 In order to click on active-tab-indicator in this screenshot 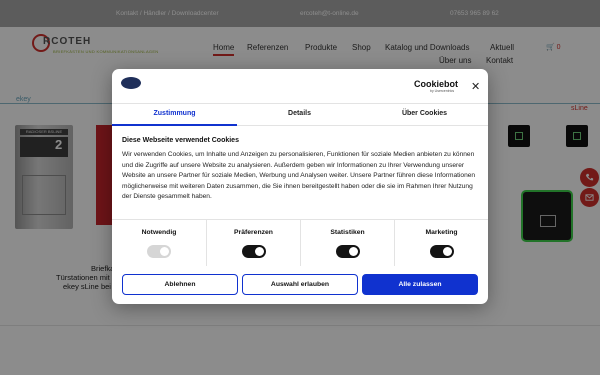, I will do `click(174, 125)`.